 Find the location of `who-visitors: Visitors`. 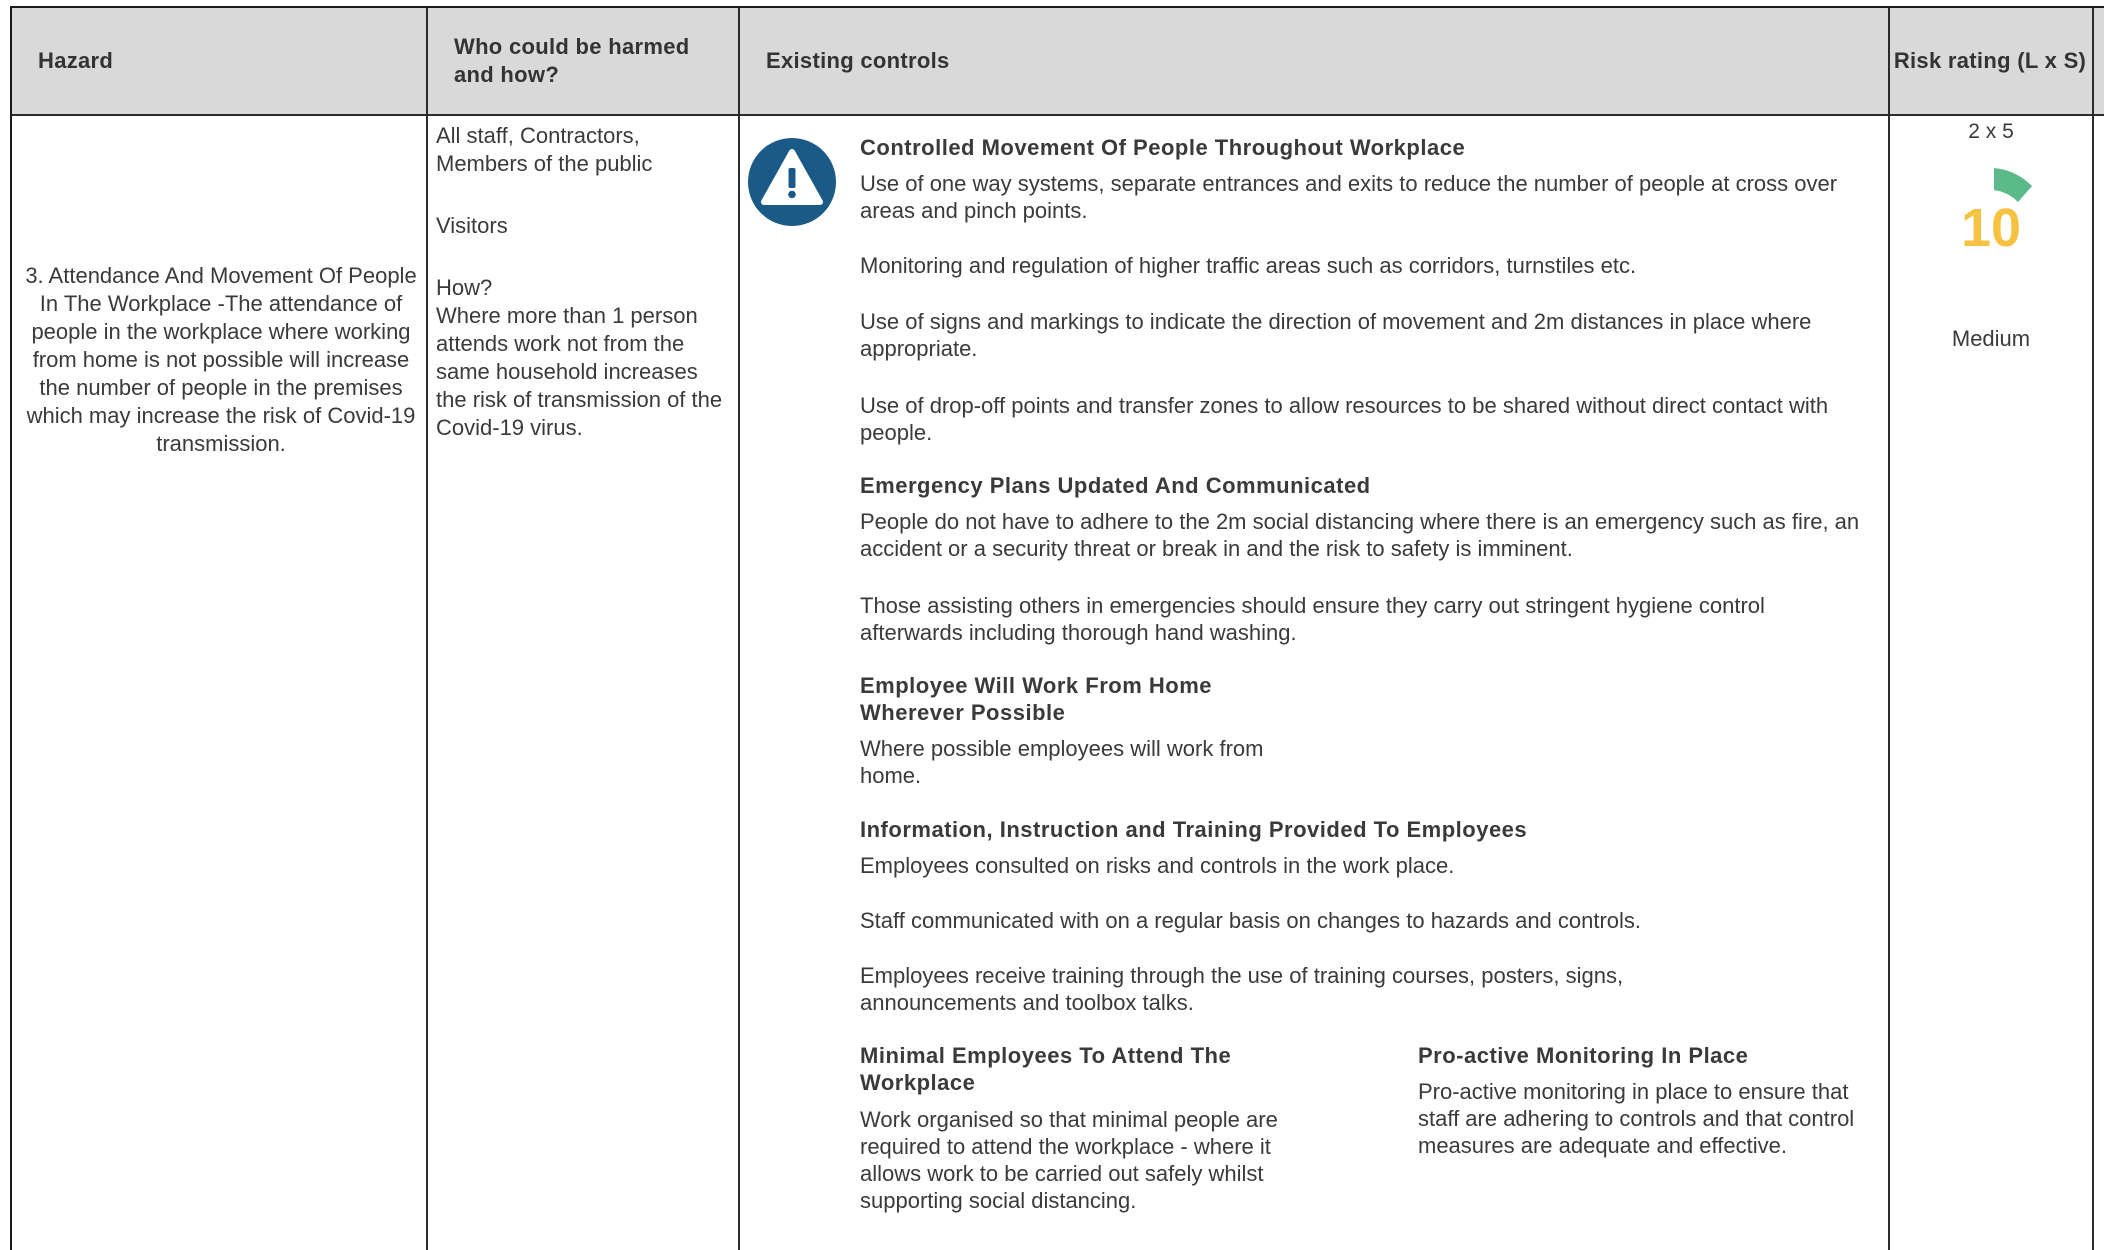

who-visitors: Visitors is located at coordinates (472, 225).